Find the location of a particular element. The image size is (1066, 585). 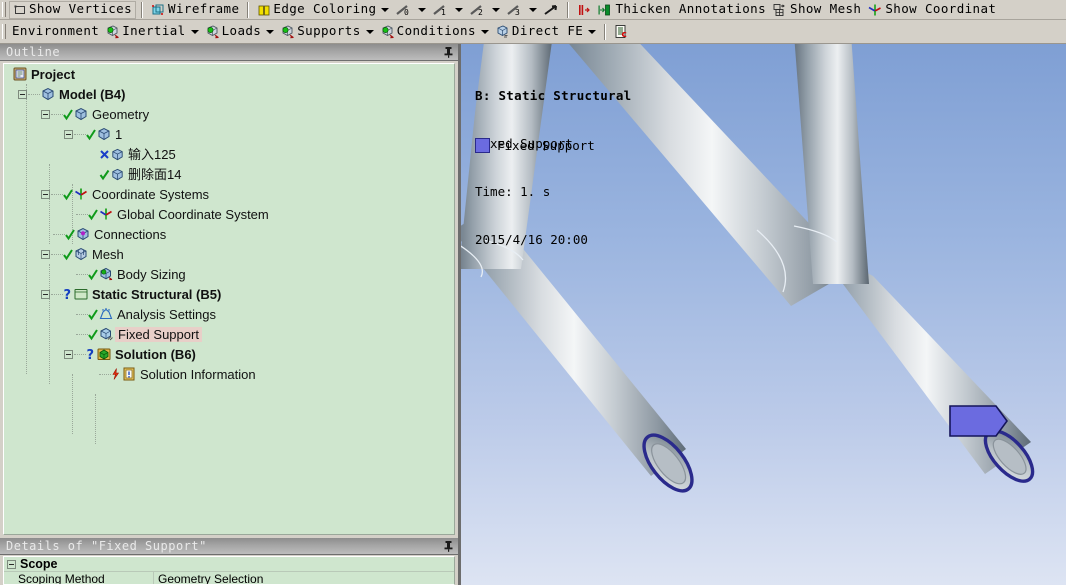

solution-icon is located at coordinates (104, 354).